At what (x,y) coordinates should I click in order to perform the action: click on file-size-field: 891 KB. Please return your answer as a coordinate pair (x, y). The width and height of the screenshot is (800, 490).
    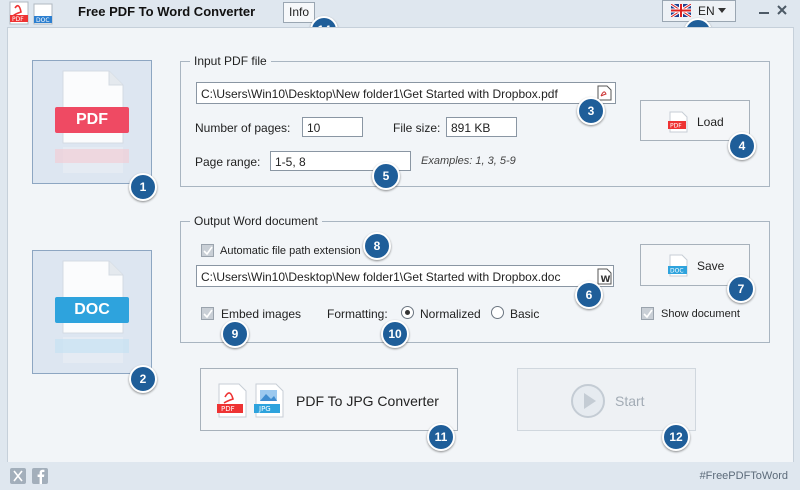
    Looking at the image, I should click on (481, 127).